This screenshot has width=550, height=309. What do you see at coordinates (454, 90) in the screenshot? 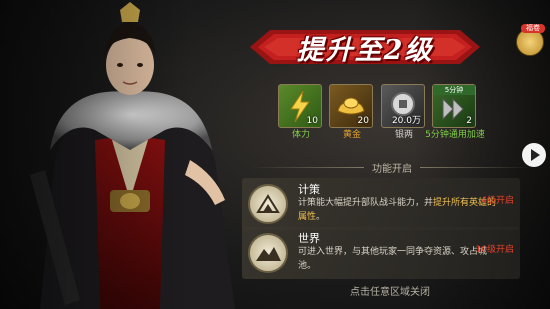
I see `reward-duration-tag: 5分钟` at bounding box center [454, 90].